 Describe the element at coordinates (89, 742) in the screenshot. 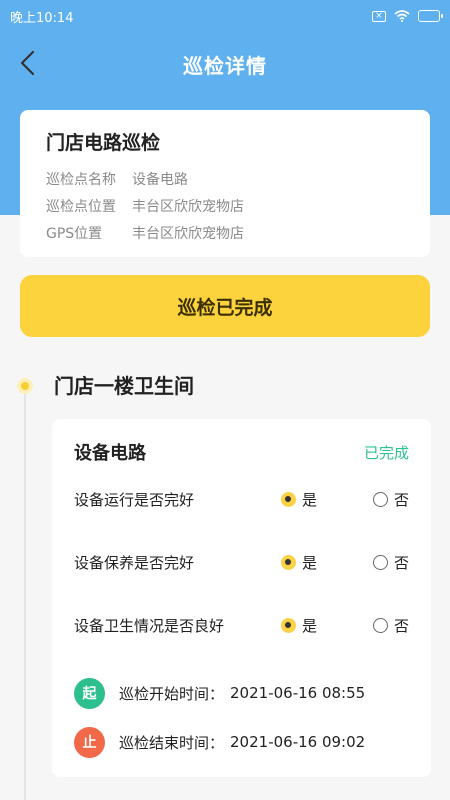

I see `end-badge-icon: 止` at that location.